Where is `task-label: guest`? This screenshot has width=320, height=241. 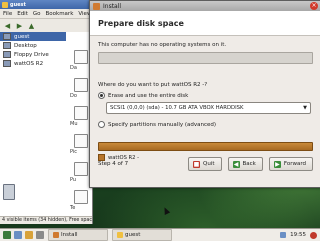
task-label: guest is located at coordinates (133, 235).